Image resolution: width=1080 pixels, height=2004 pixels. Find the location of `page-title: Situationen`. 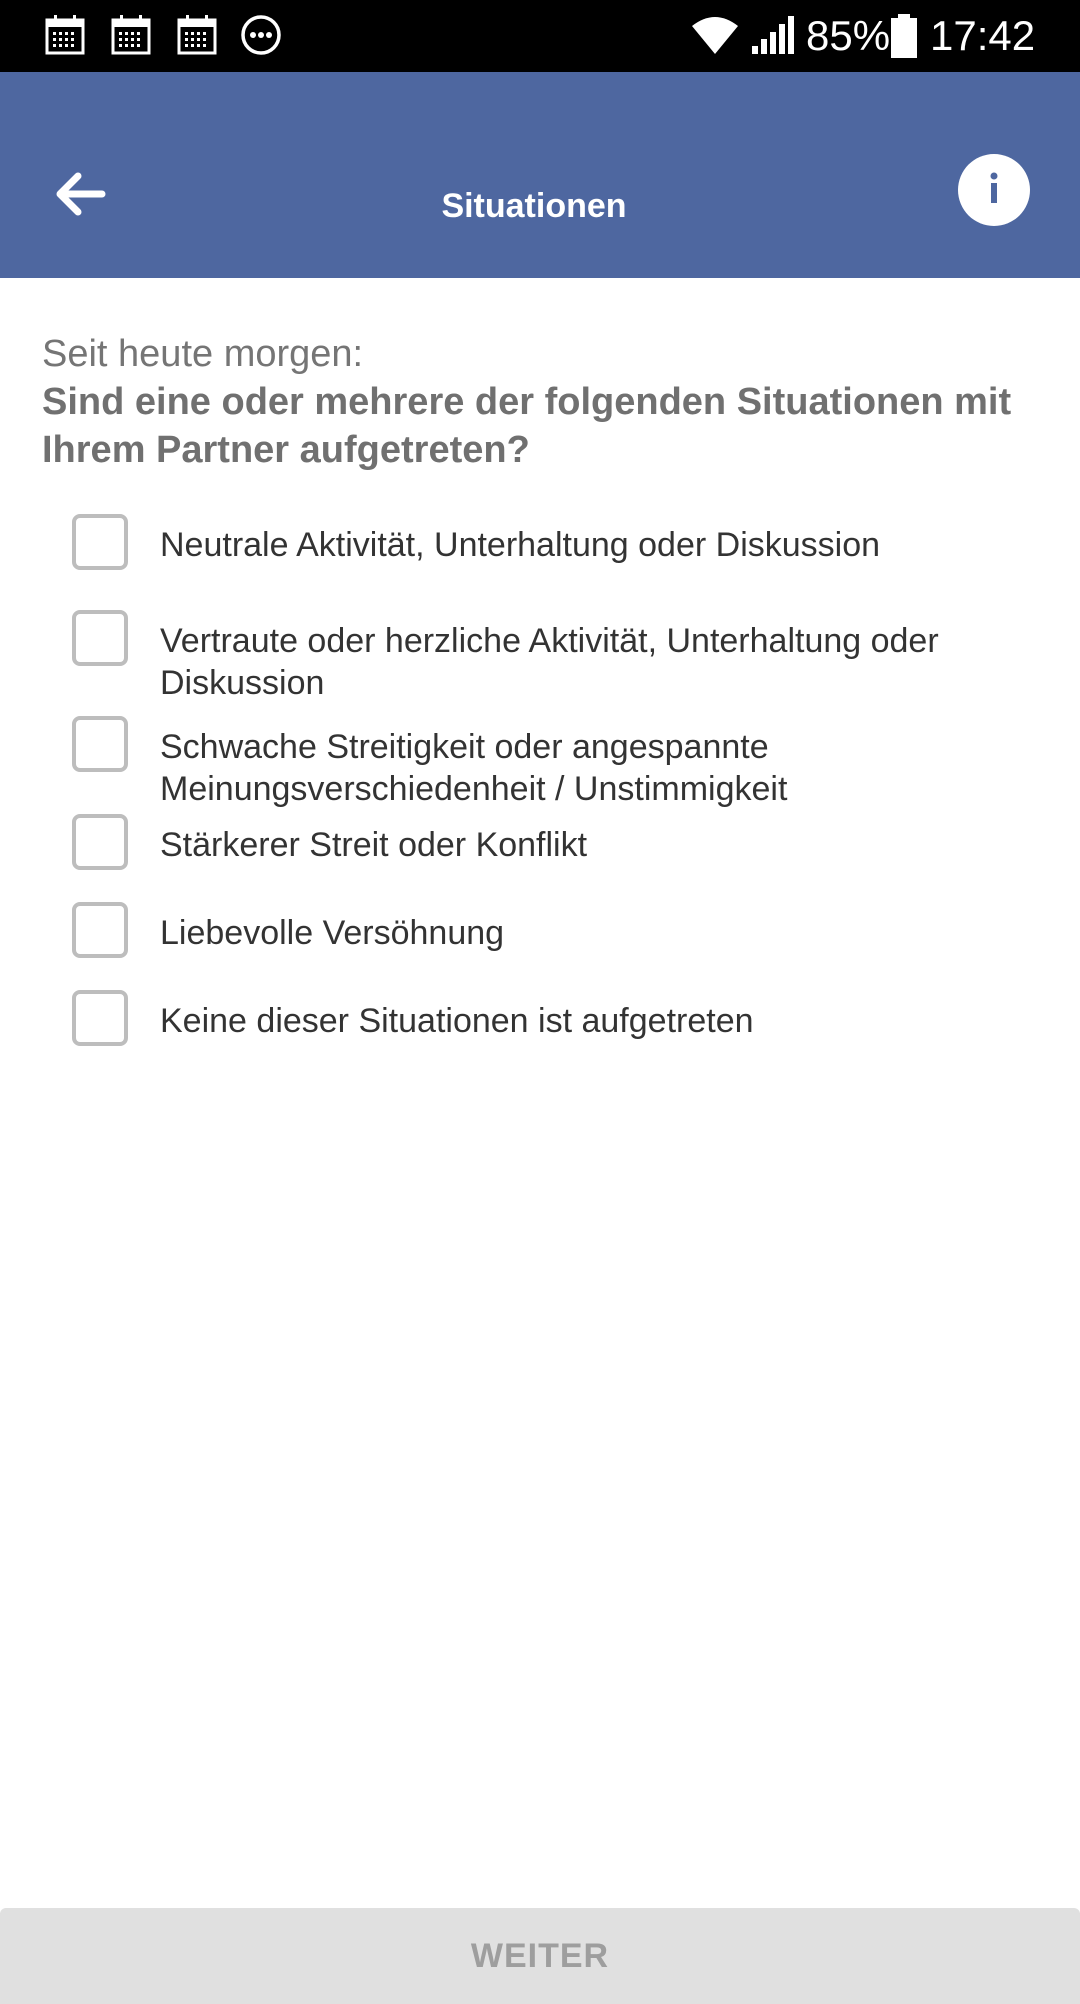

page-title: Situationen is located at coordinates (534, 206).